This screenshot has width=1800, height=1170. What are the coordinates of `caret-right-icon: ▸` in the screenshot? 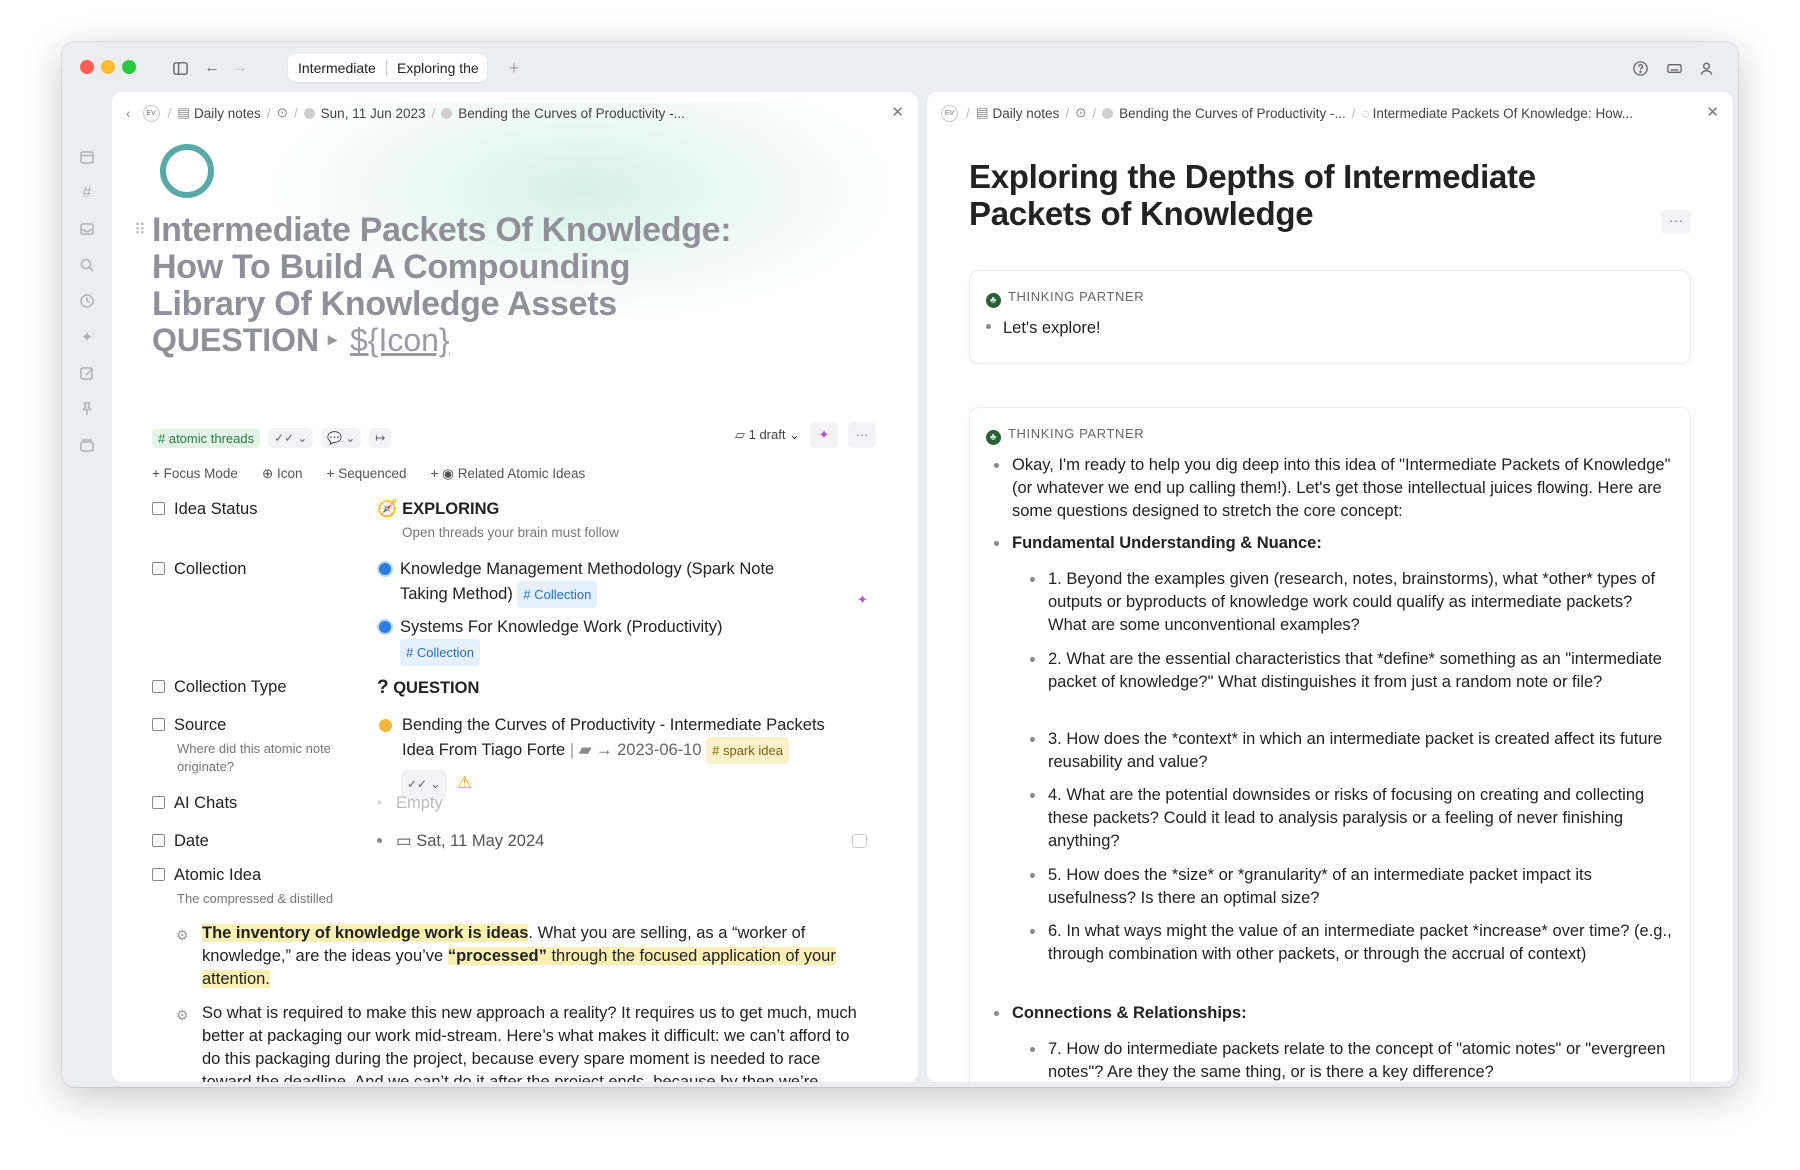 It's located at (332, 339).